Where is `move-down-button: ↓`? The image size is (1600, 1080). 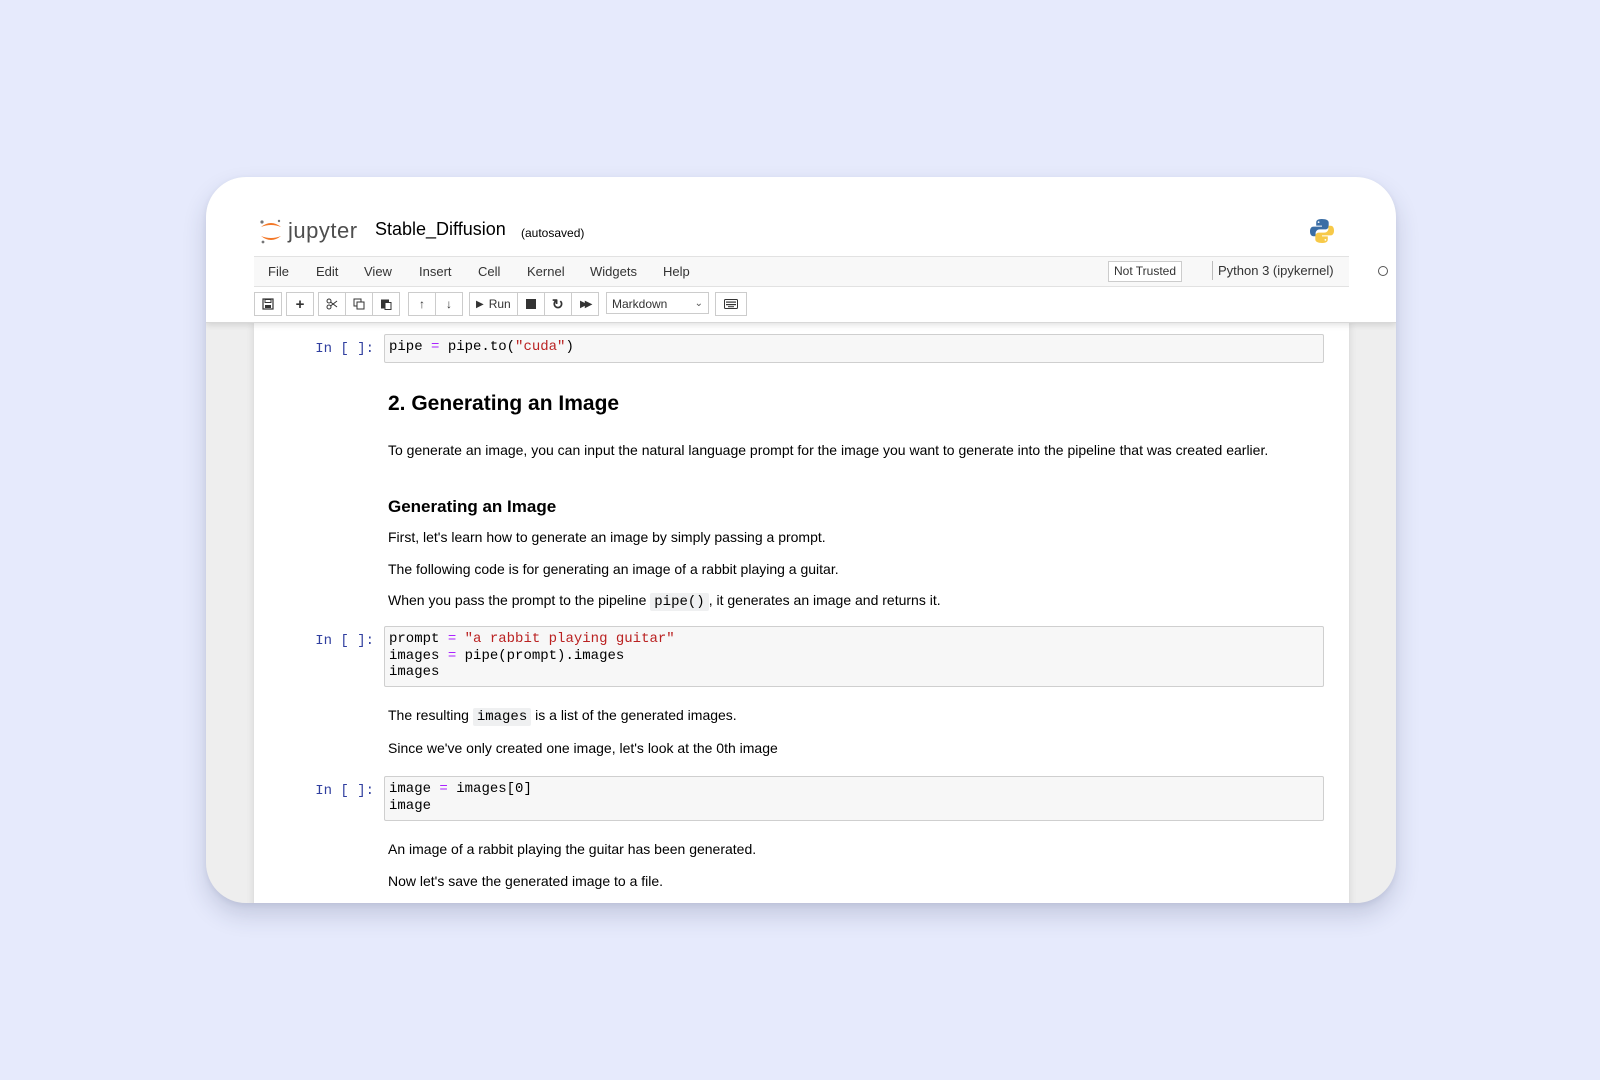
move-down-button: ↓ is located at coordinates (449, 304).